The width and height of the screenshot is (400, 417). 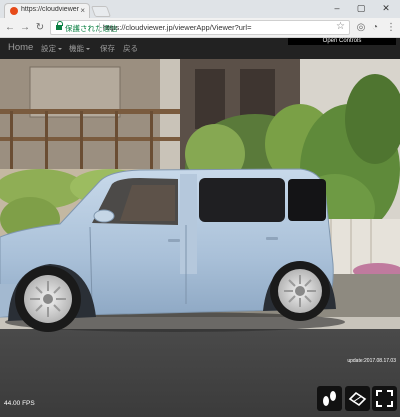 What do you see at coordinates (25, 28) in the screenshot?
I see `forward-icon: →` at bounding box center [25, 28].